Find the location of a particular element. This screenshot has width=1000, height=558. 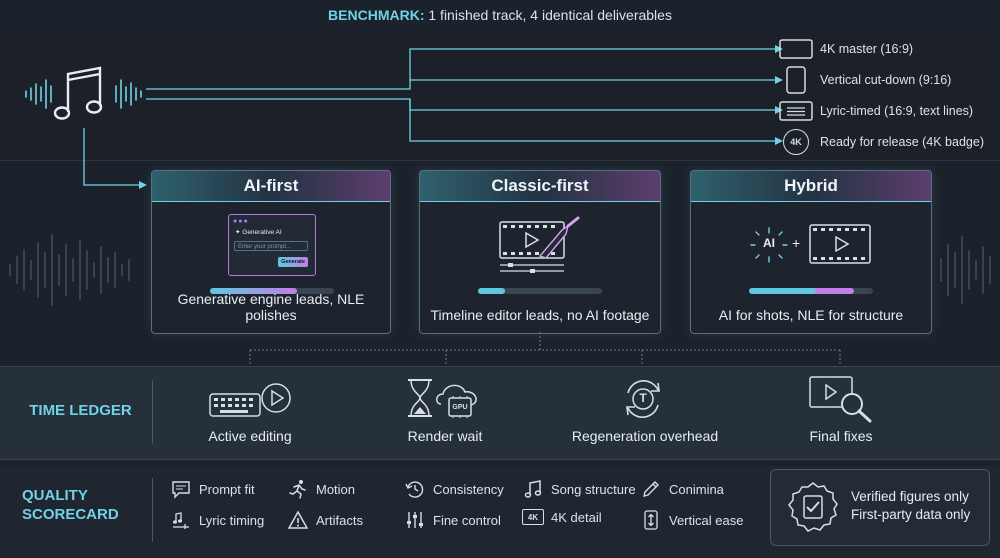

approach-progress-hybrid is located at coordinates (811, 291).